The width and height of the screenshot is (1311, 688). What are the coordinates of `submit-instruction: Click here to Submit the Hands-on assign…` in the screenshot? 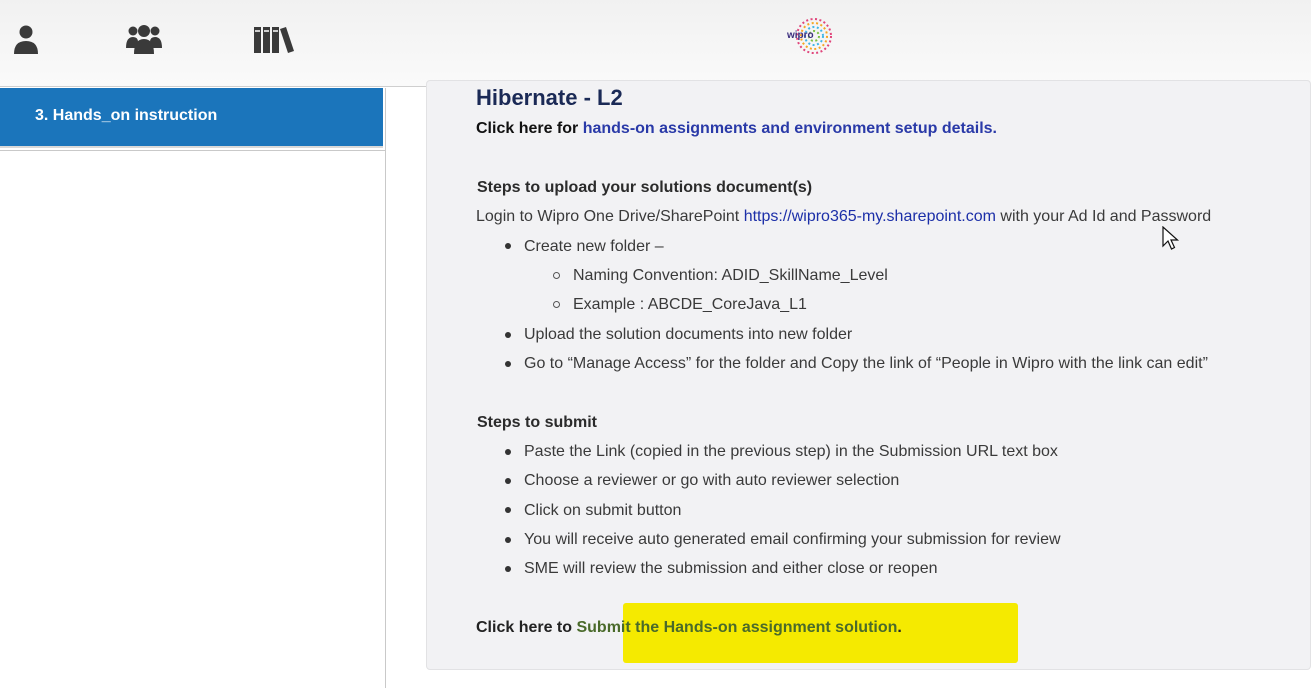 It's located at (689, 628).